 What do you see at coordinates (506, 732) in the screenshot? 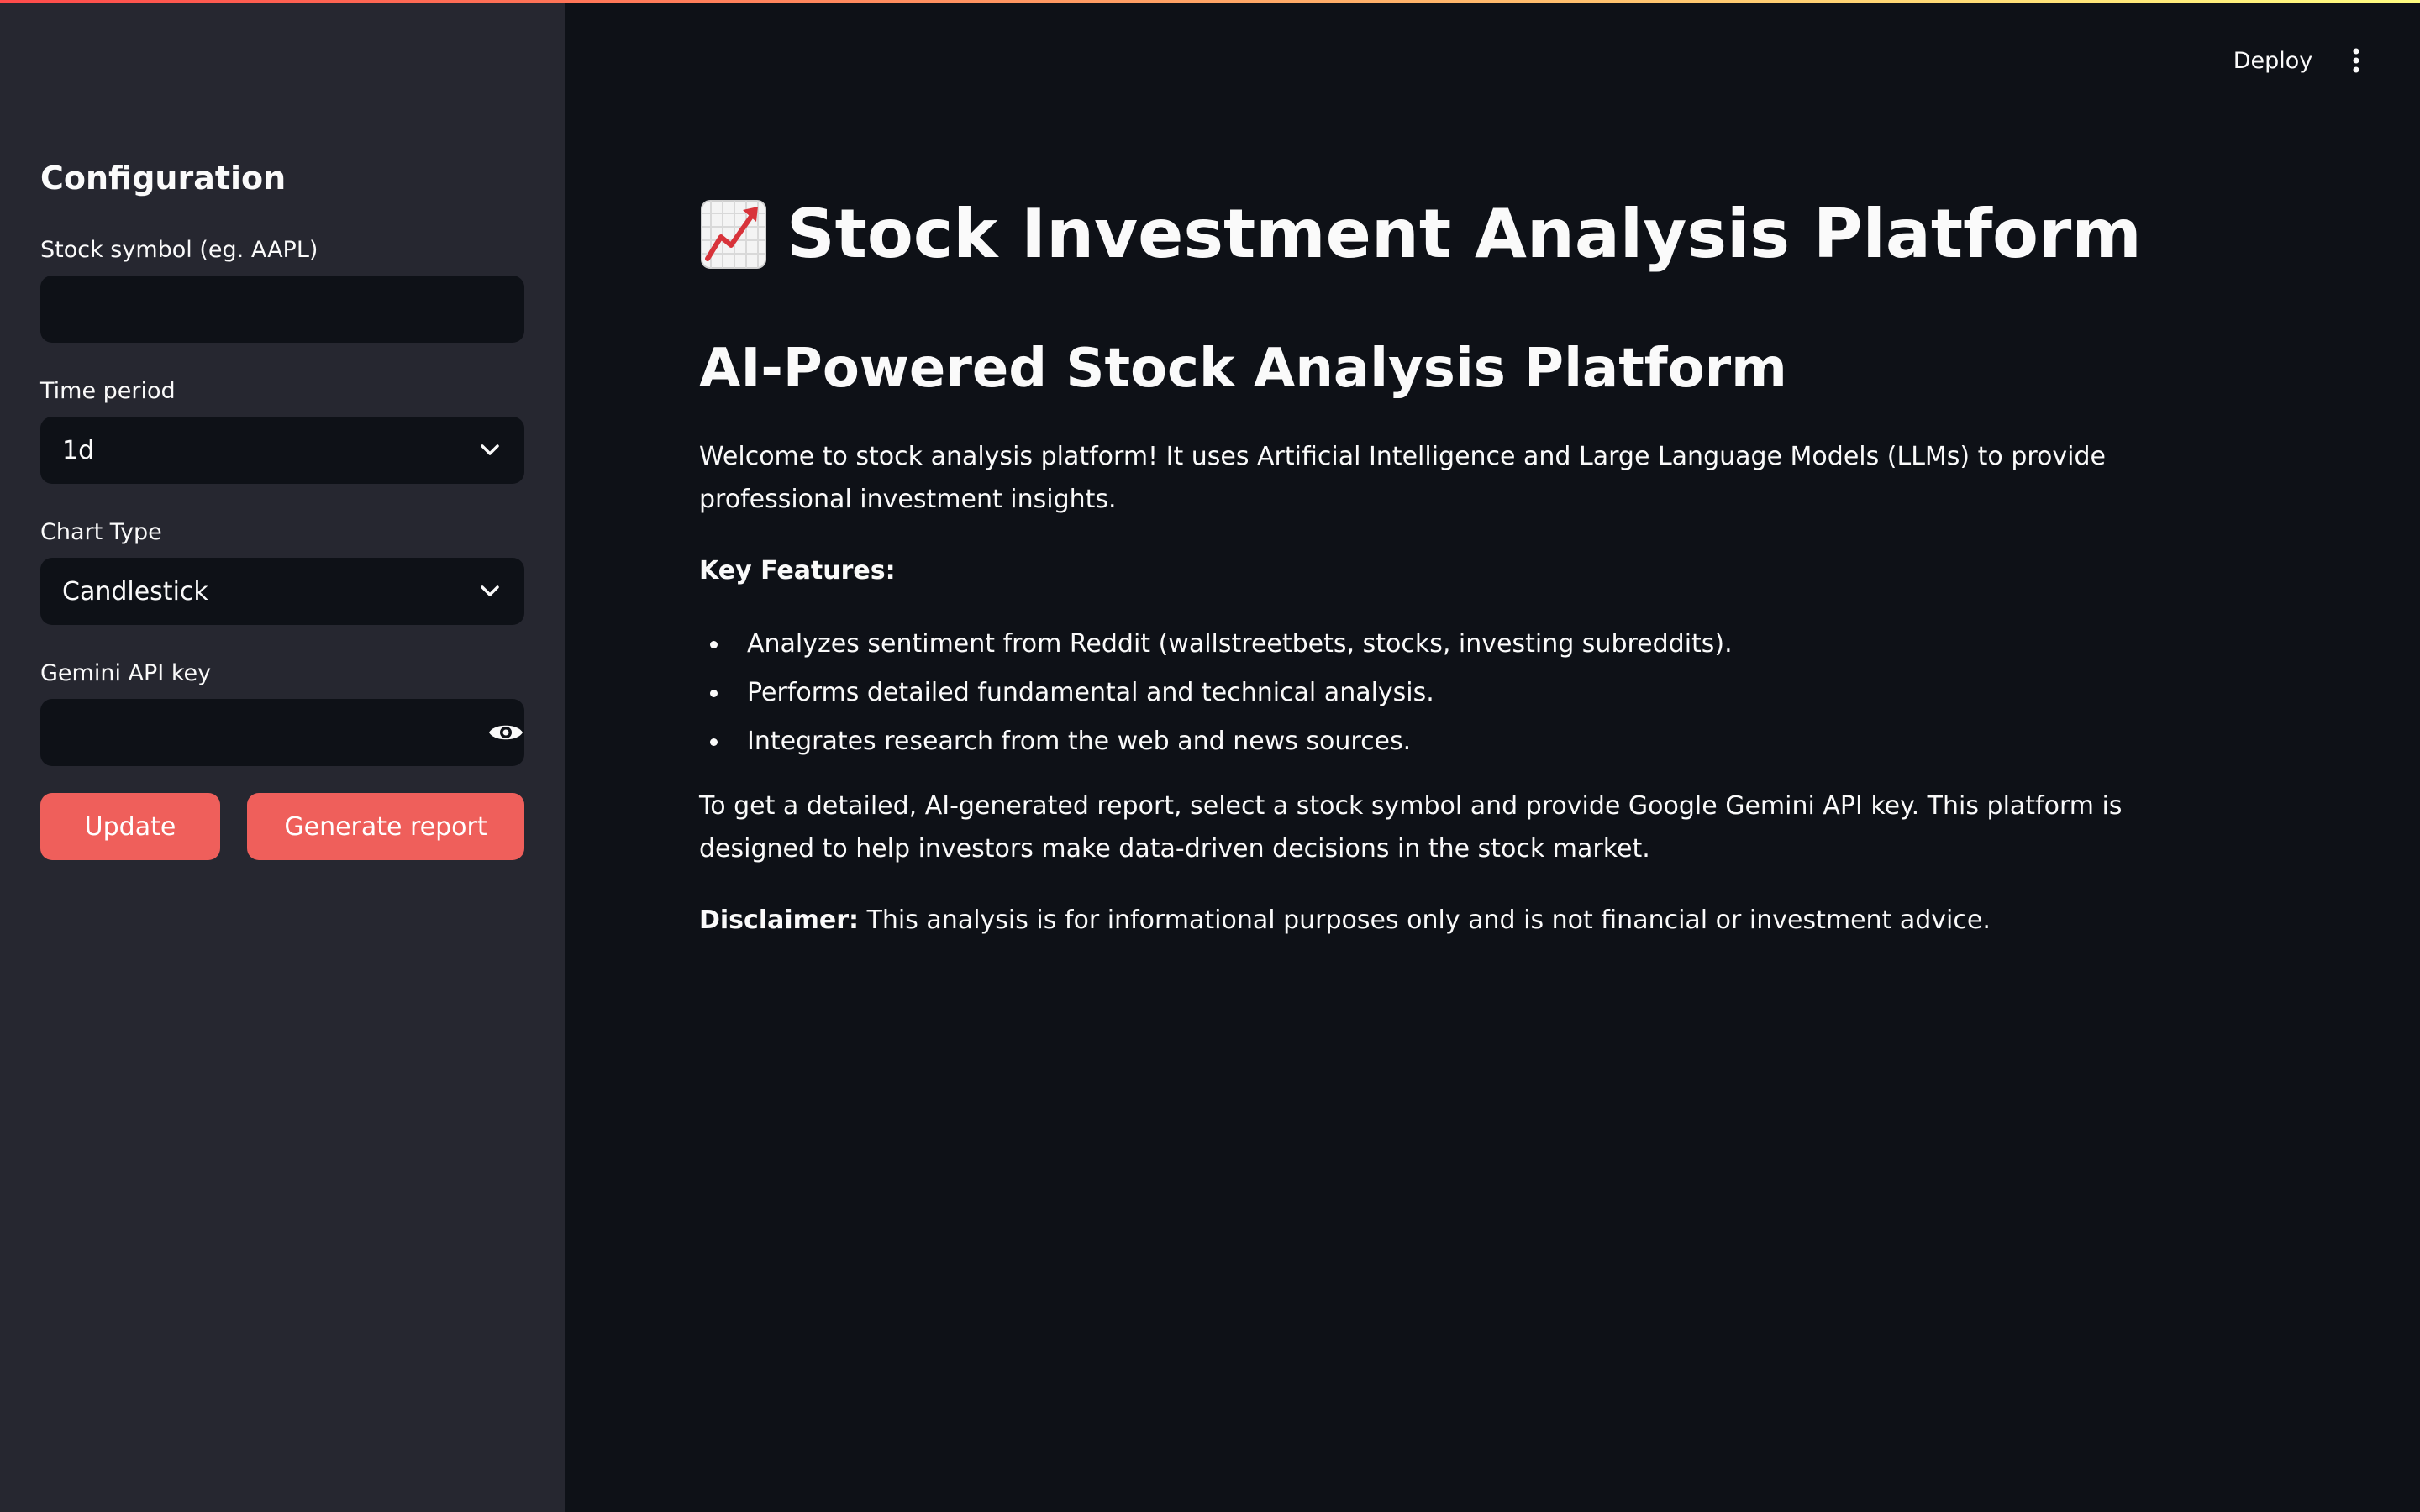
I see `eye-icon` at bounding box center [506, 732].